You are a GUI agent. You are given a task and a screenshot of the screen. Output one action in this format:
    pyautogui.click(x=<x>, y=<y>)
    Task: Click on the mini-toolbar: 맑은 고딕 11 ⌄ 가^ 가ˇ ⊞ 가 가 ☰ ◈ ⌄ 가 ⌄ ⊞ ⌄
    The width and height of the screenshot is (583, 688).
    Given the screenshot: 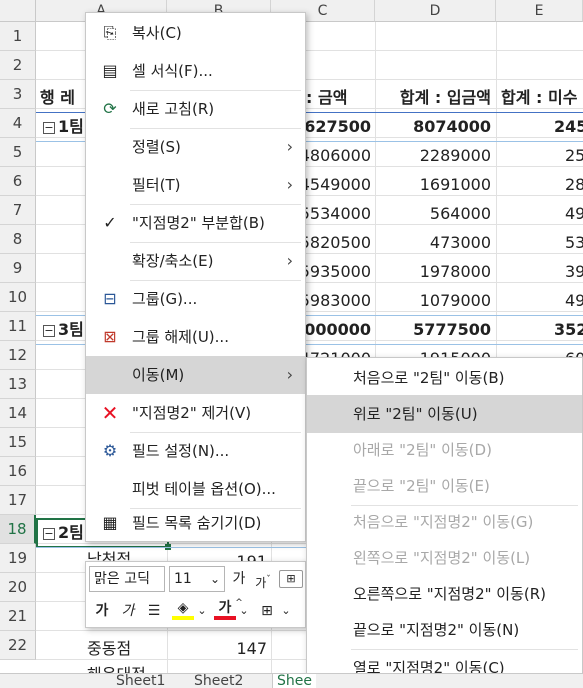 What is the action you would take?
    pyautogui.click(x=195, y=594)
    